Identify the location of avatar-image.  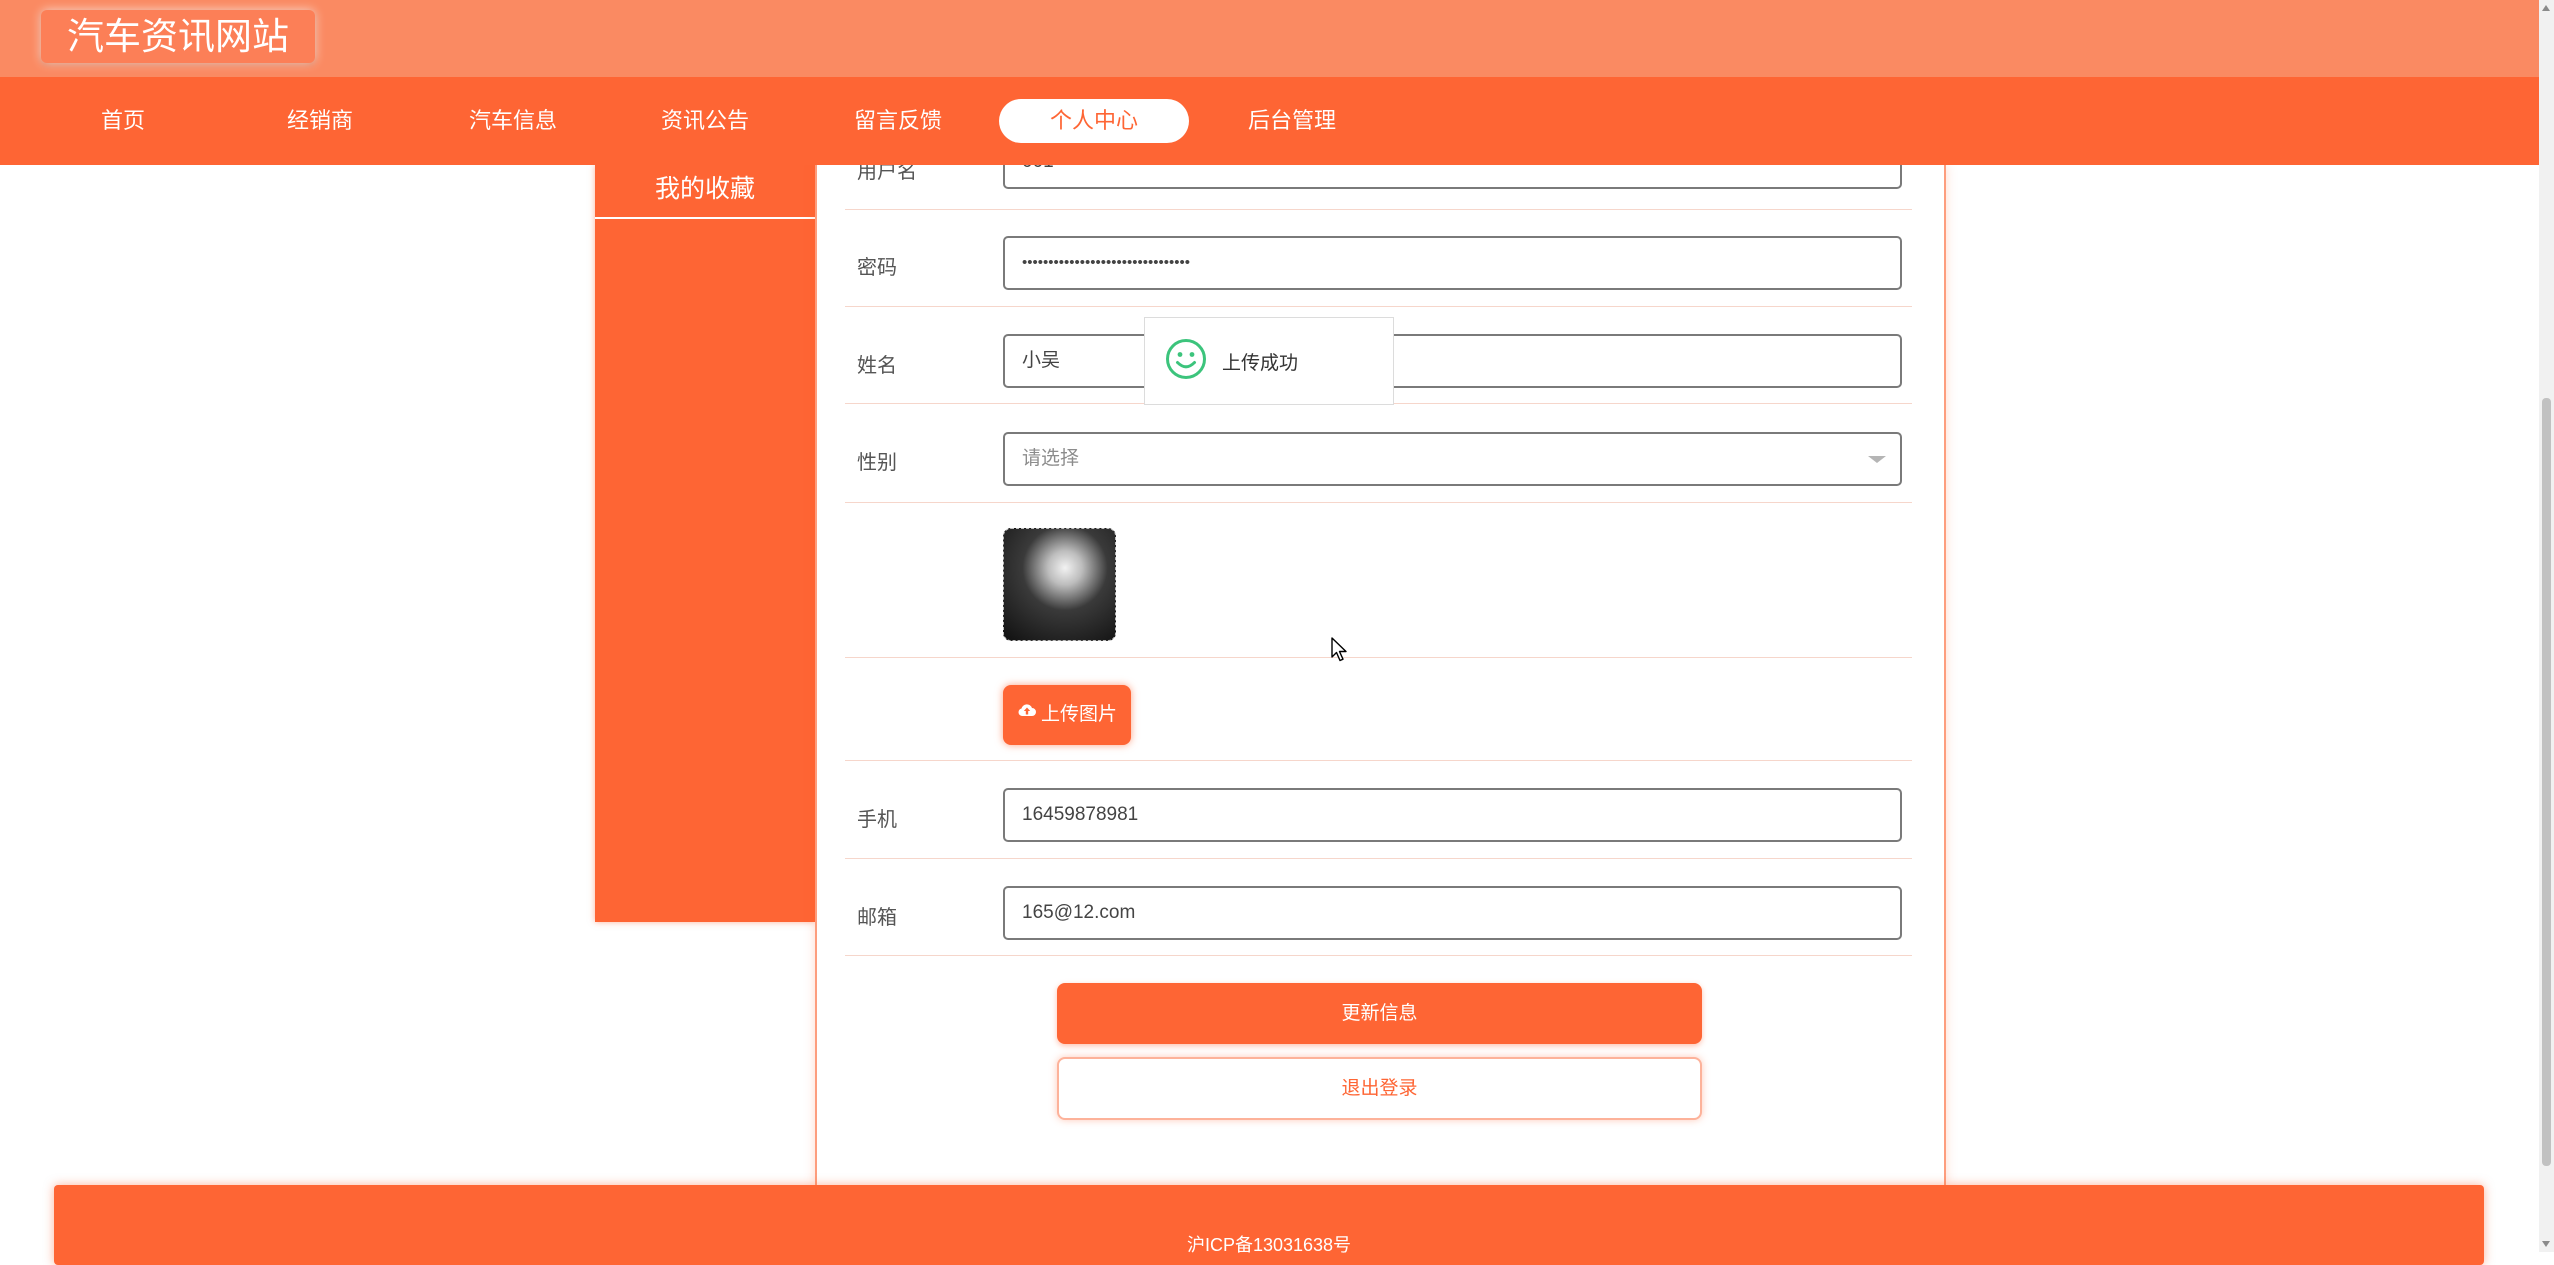
(1059, 584).